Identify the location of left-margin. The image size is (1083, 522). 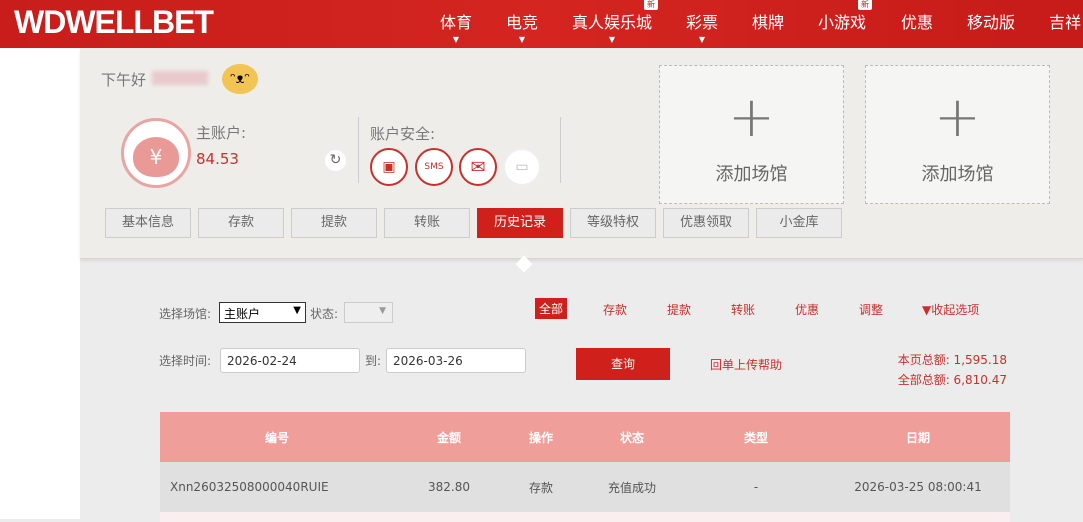
(40, 283).